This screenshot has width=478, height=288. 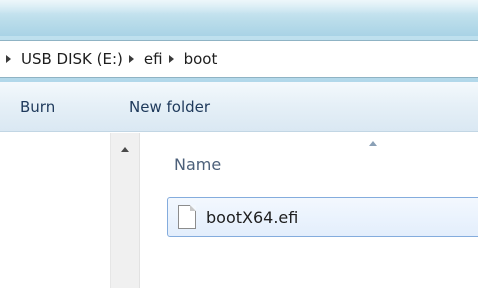 What do you see at coordinates (373, 143) in the screenshot?
I see `sort-ascending-icon` at bounding box center [373, 143].